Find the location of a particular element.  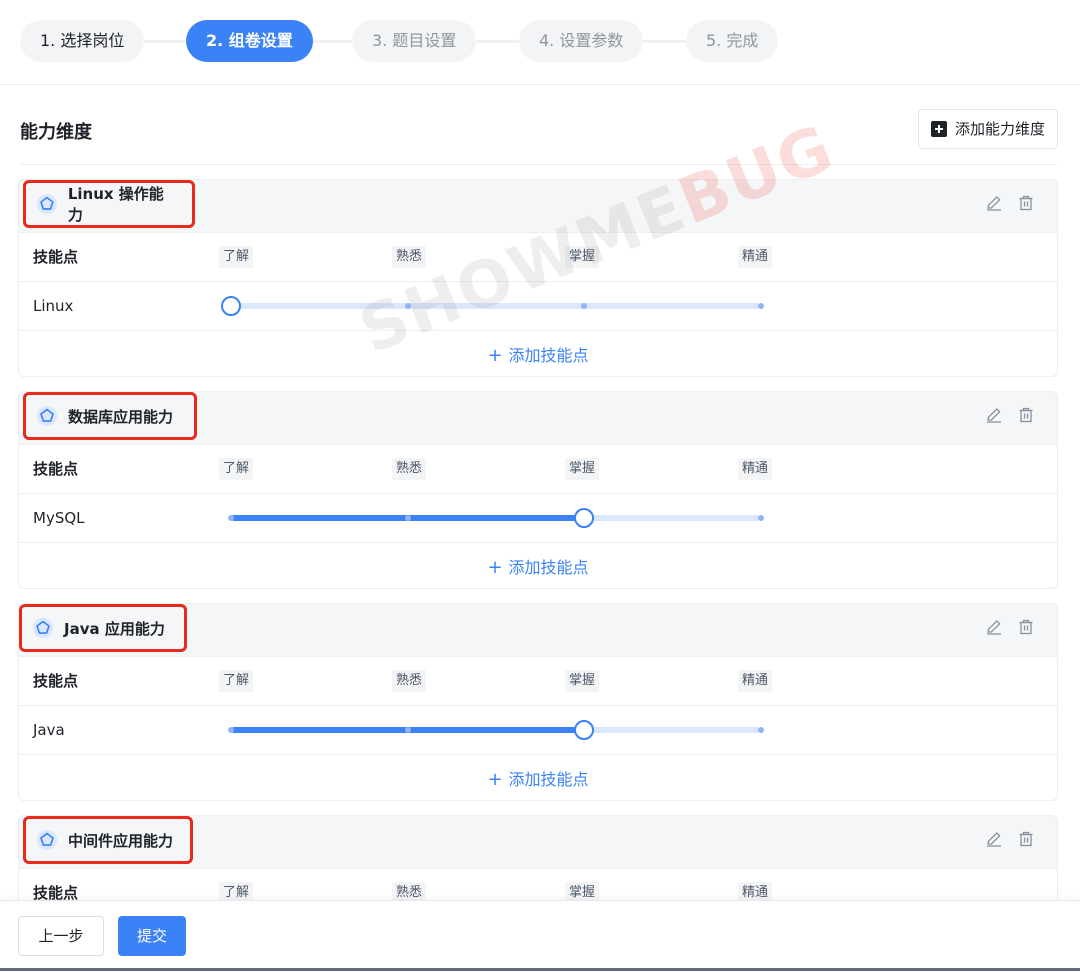

plus-square-icon is located at coordinates (938, 129).